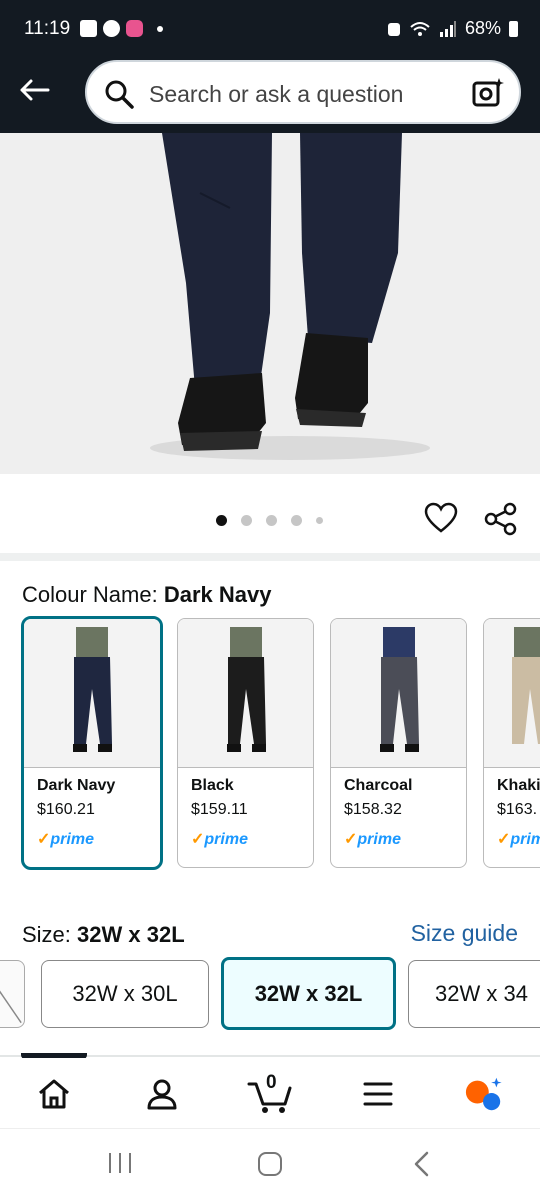 The height and width of the screenshot is (1200, 540). What do you see at coordinates (474, 994) in the screenshot?
I see `size-option: 32W x 34` at bounding box center [474, 994].